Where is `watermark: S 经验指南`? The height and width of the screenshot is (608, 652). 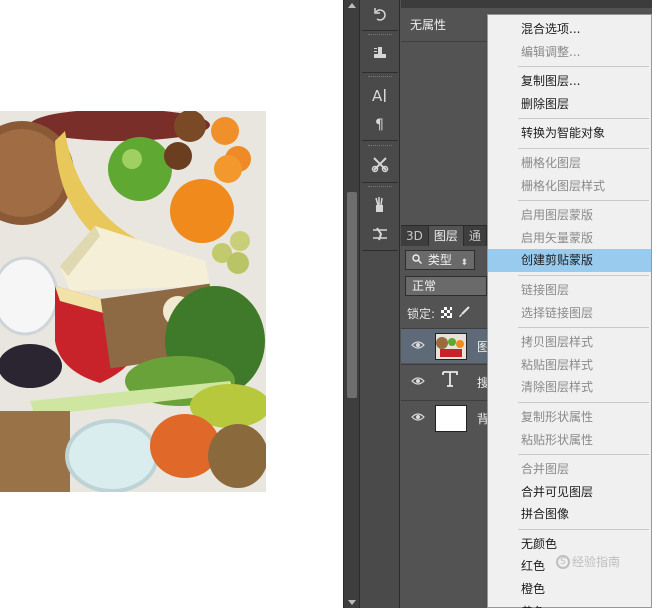 watermark: S 经验指南 is located at coordinates (588, 561).